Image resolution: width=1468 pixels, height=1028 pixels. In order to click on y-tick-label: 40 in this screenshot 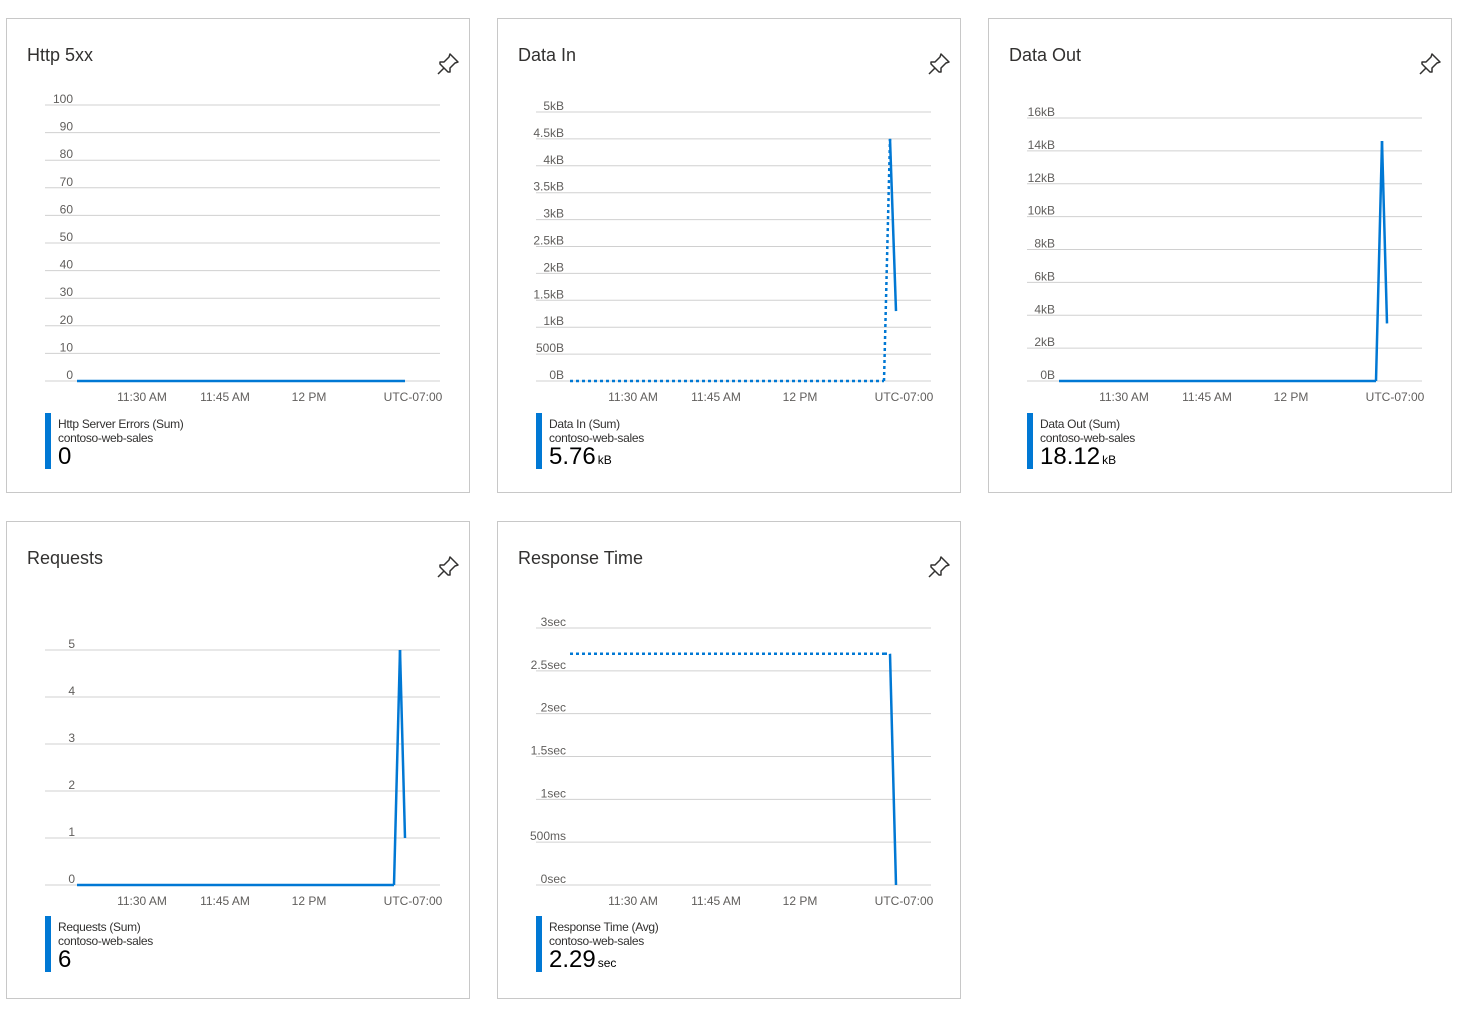, I will do `click(67, 265)`.